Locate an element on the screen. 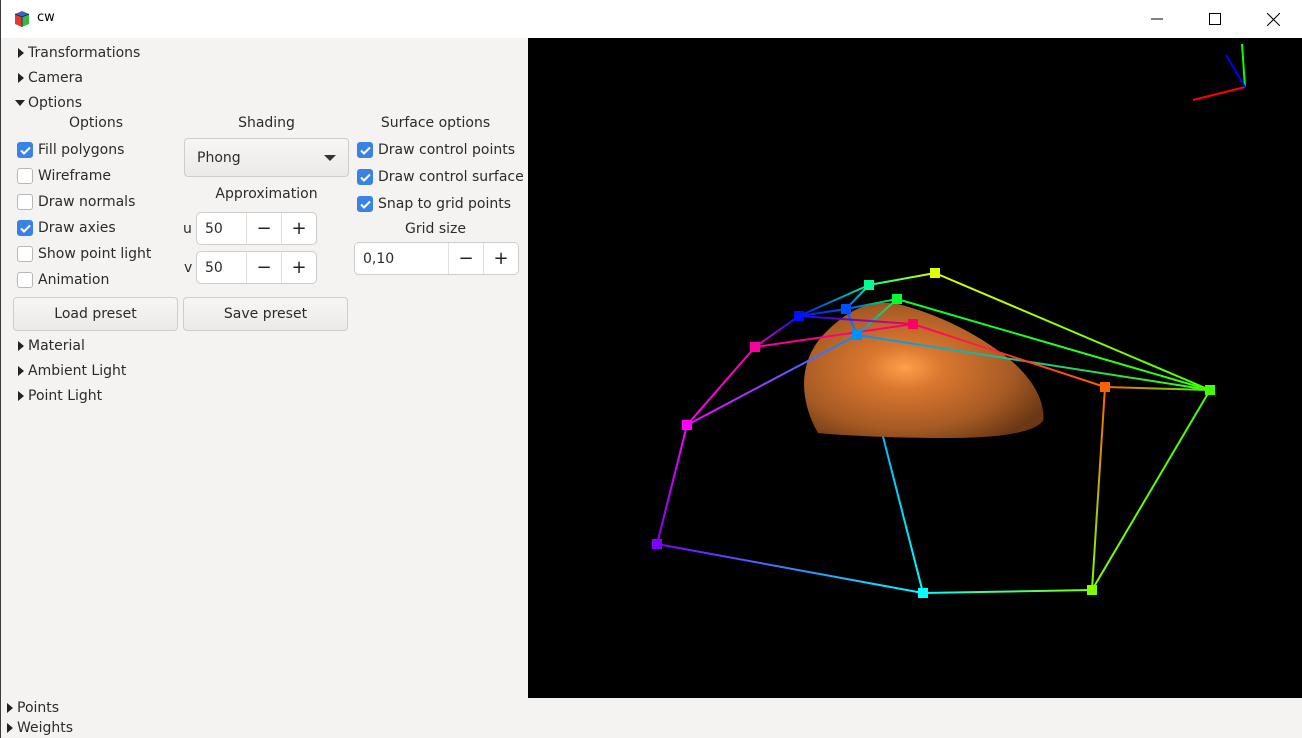 This screenshot has width=1302, height=738. control-point-p23 is located at coordinates (897, 299).